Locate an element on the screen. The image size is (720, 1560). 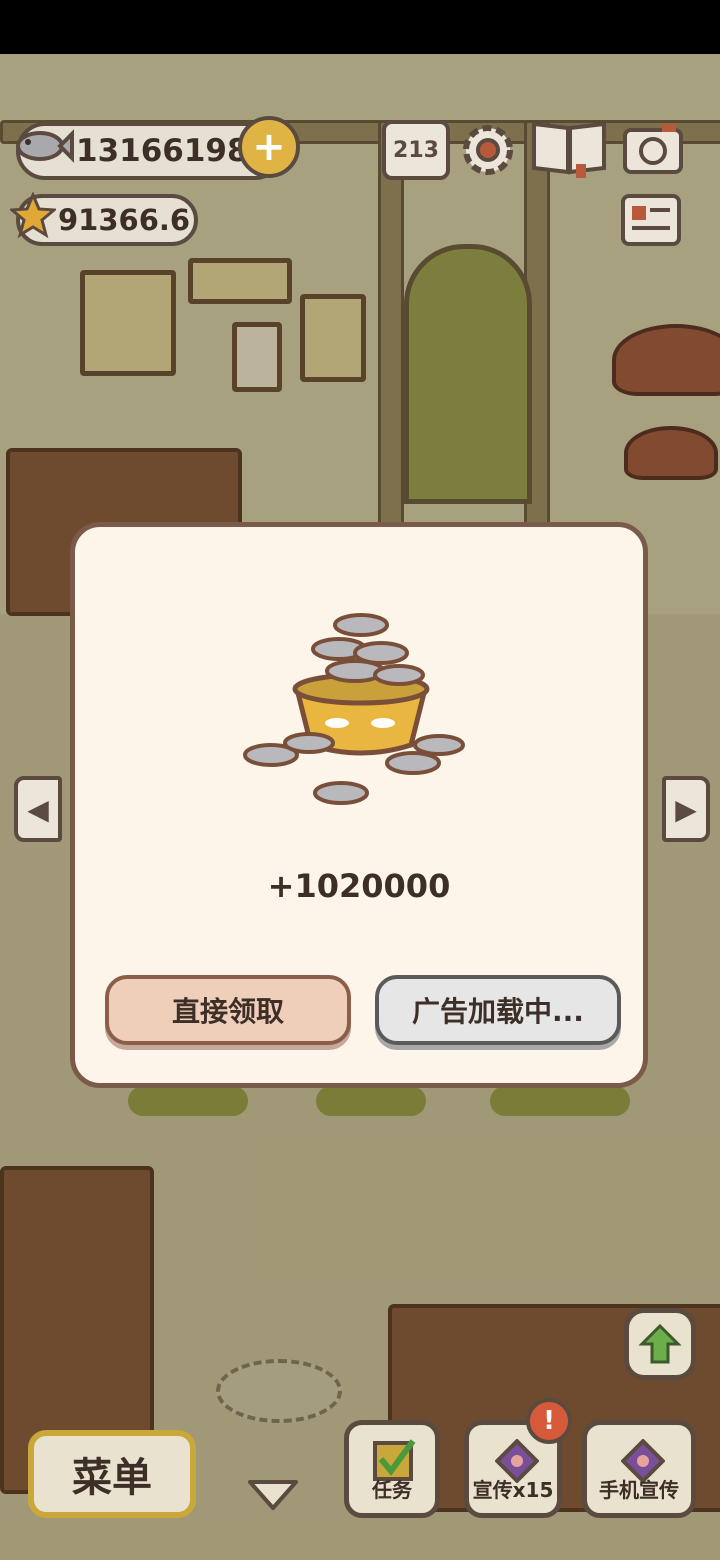
camera-icon is located at coordinates (653, 149).